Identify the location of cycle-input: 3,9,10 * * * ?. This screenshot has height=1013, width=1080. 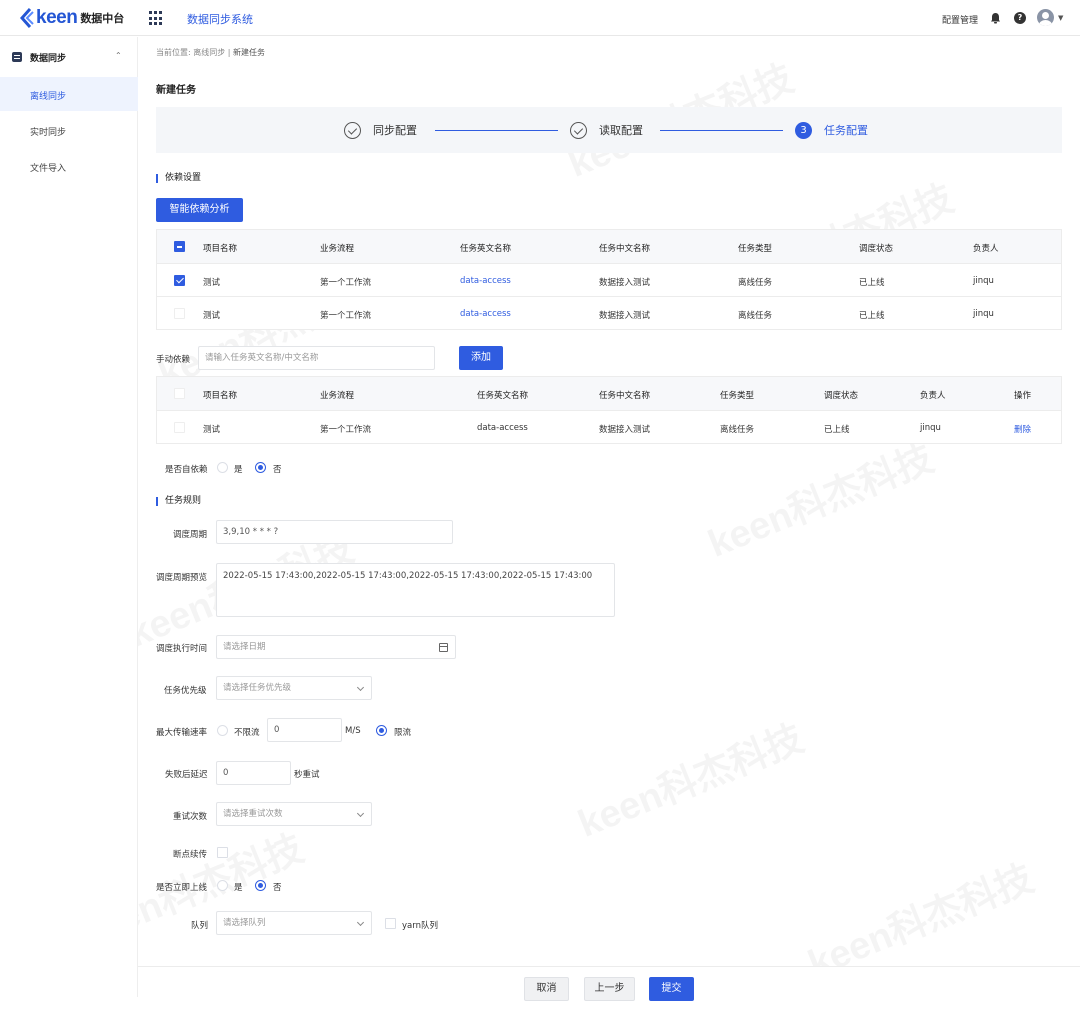
(334, 532).